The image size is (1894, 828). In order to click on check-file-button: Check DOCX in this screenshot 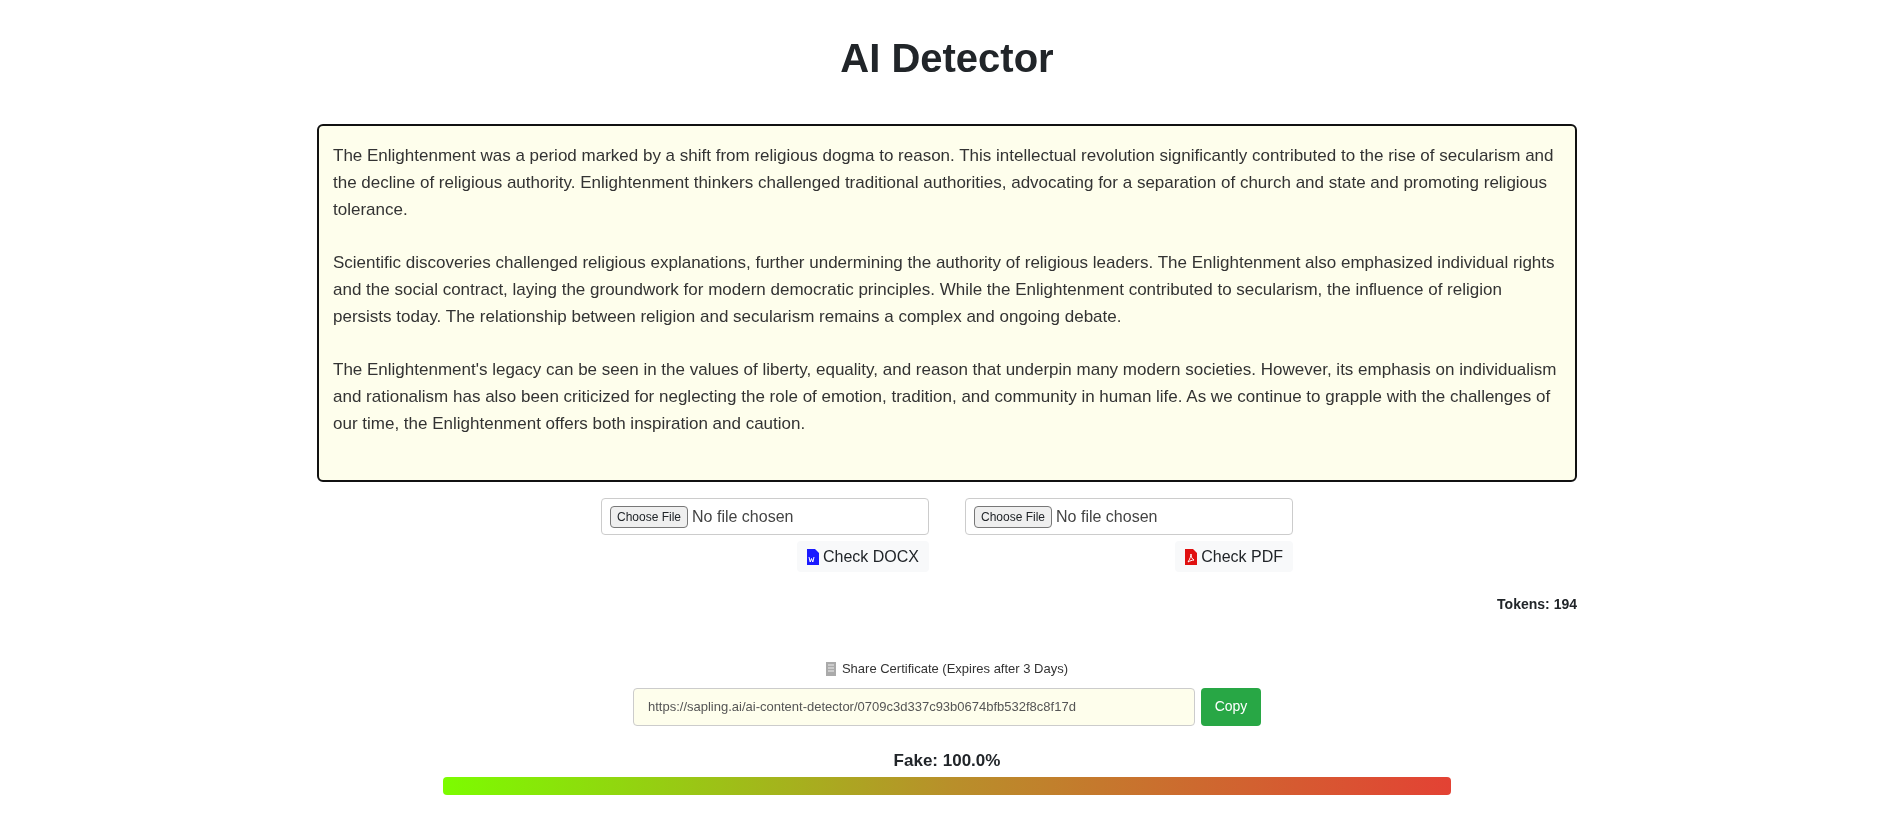, I will do `click(862, 556)`.